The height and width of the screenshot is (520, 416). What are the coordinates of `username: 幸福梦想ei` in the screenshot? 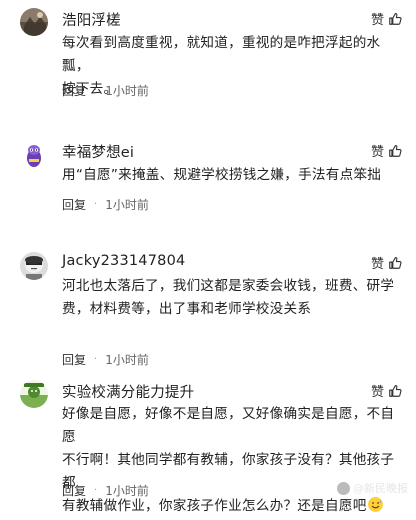 It's located at (98, 151).